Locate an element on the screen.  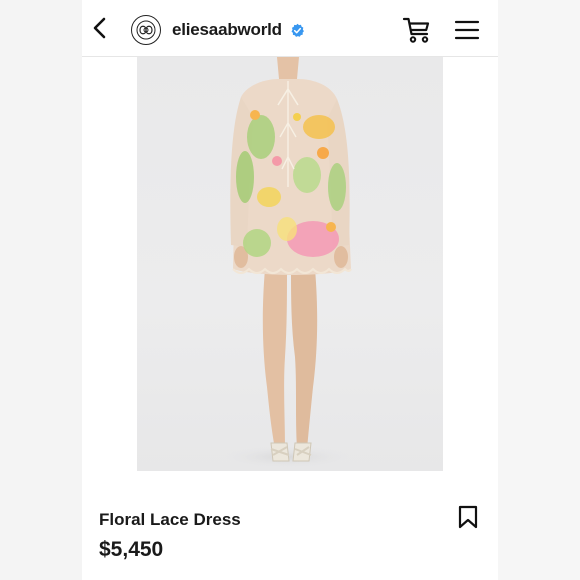
chevron-left-icon is located at coordinates (99, 28).